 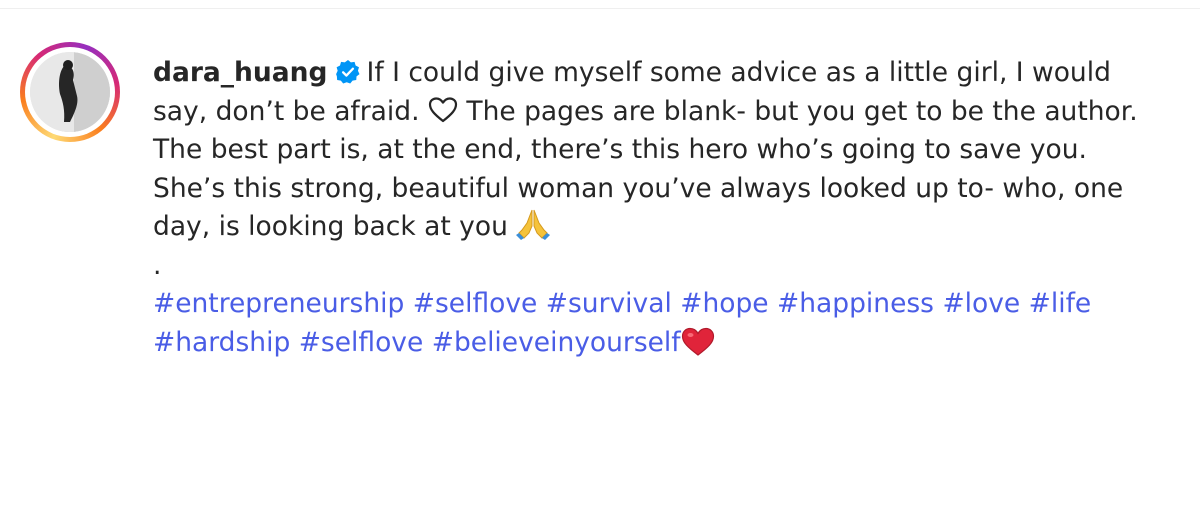 What do you see at coordinates (533, 224) in the screenshot?
I see `folded-hands-icon` at bounding box center [533, 224].